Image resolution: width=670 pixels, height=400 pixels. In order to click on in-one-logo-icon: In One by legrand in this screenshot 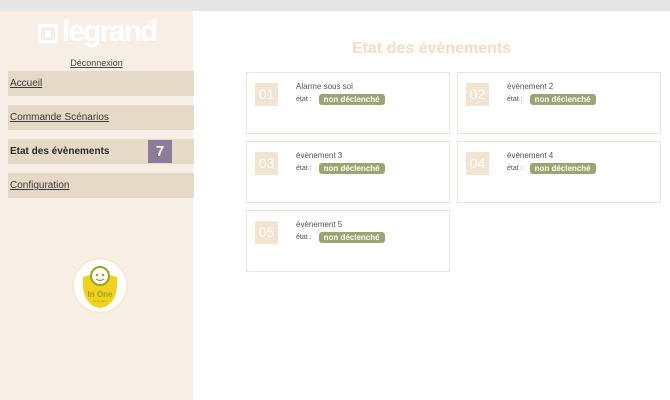, I will do `click(100, 285)`.